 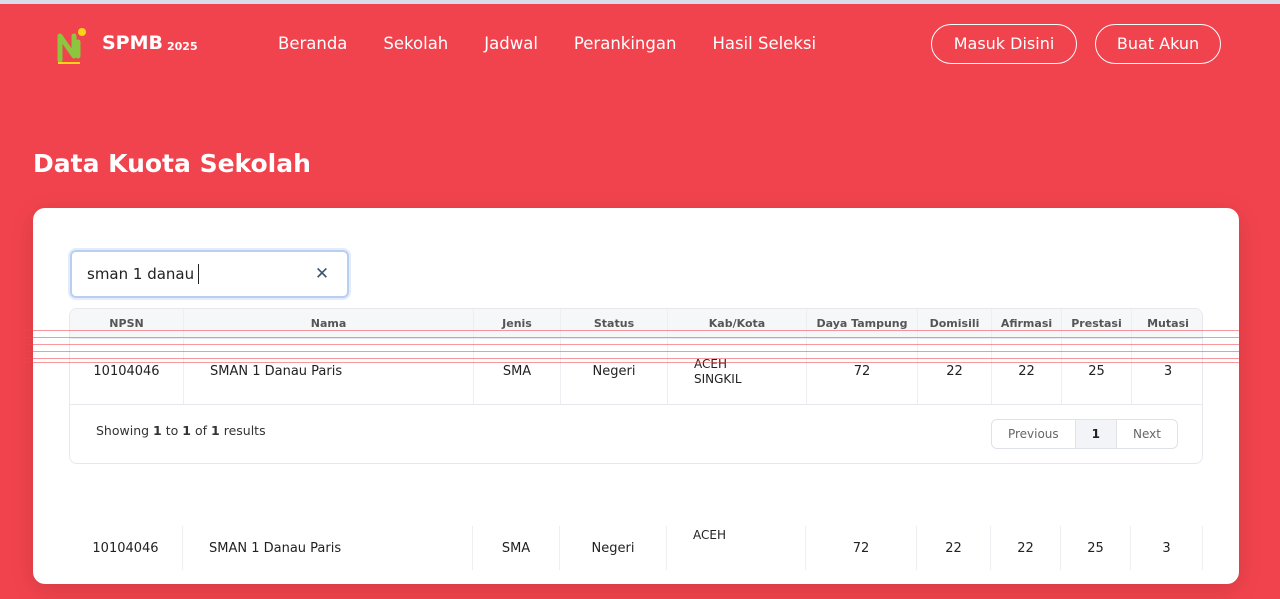 What do you see at coordinates (244, 430) in the screenshot?
I see `showing-suffix: results` at bounding box center [244, 430].